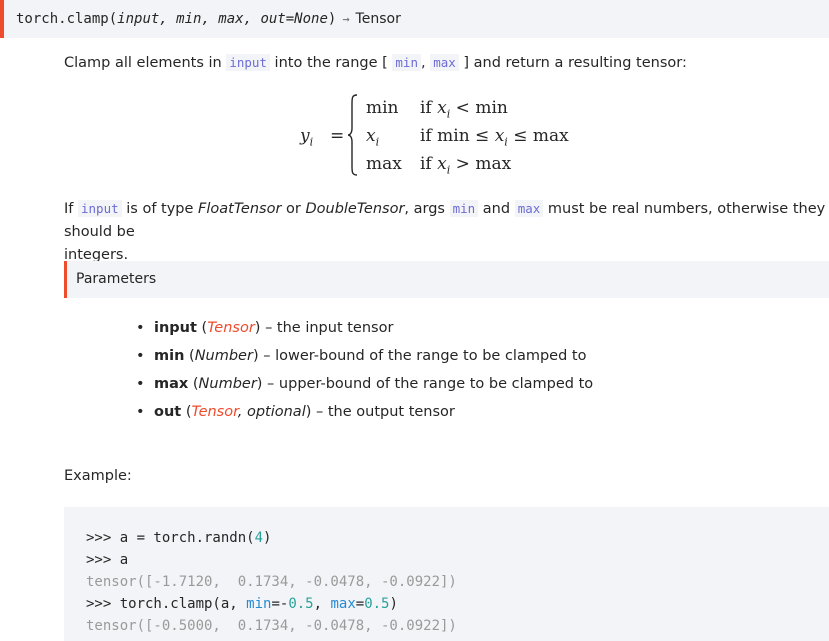 This screenshot has width=829, height=641. What do you see at coordinates (169, 356) in the screenshot?
I see `param-name: min` at bounding box center [169, 356].